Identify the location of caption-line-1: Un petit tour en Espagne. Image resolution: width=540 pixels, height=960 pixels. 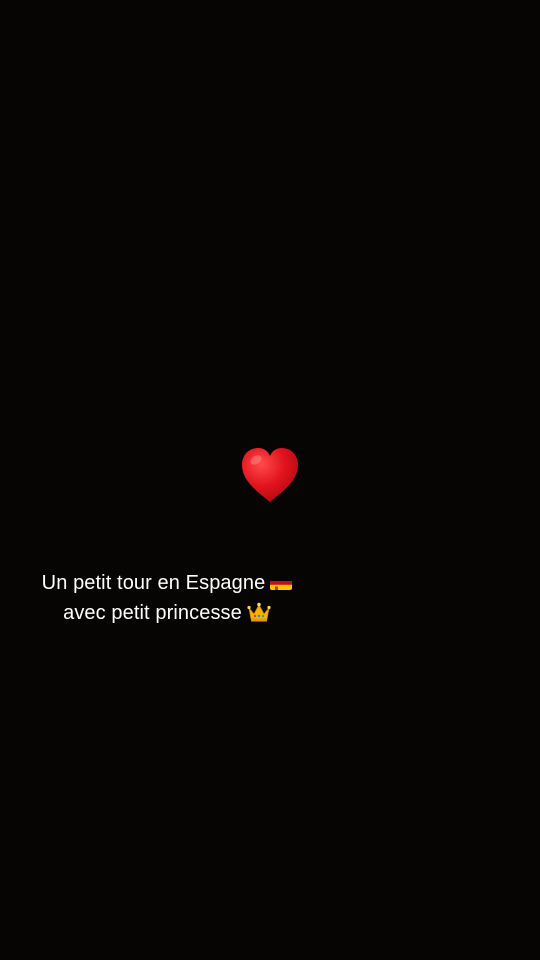
(167, 583).